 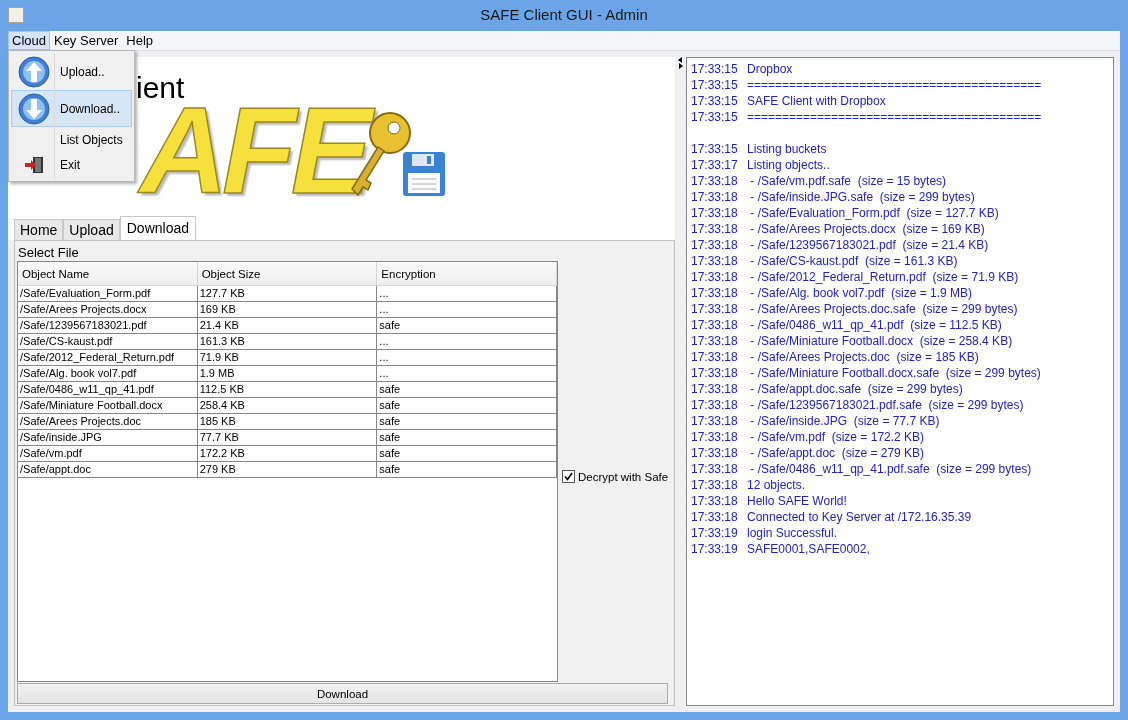 What do you see at coordinates (108, 358) in the screenshot?
I see `table-cell: /Safe/2012_Federal_Return.pdf` at bounding box center [108, 358].